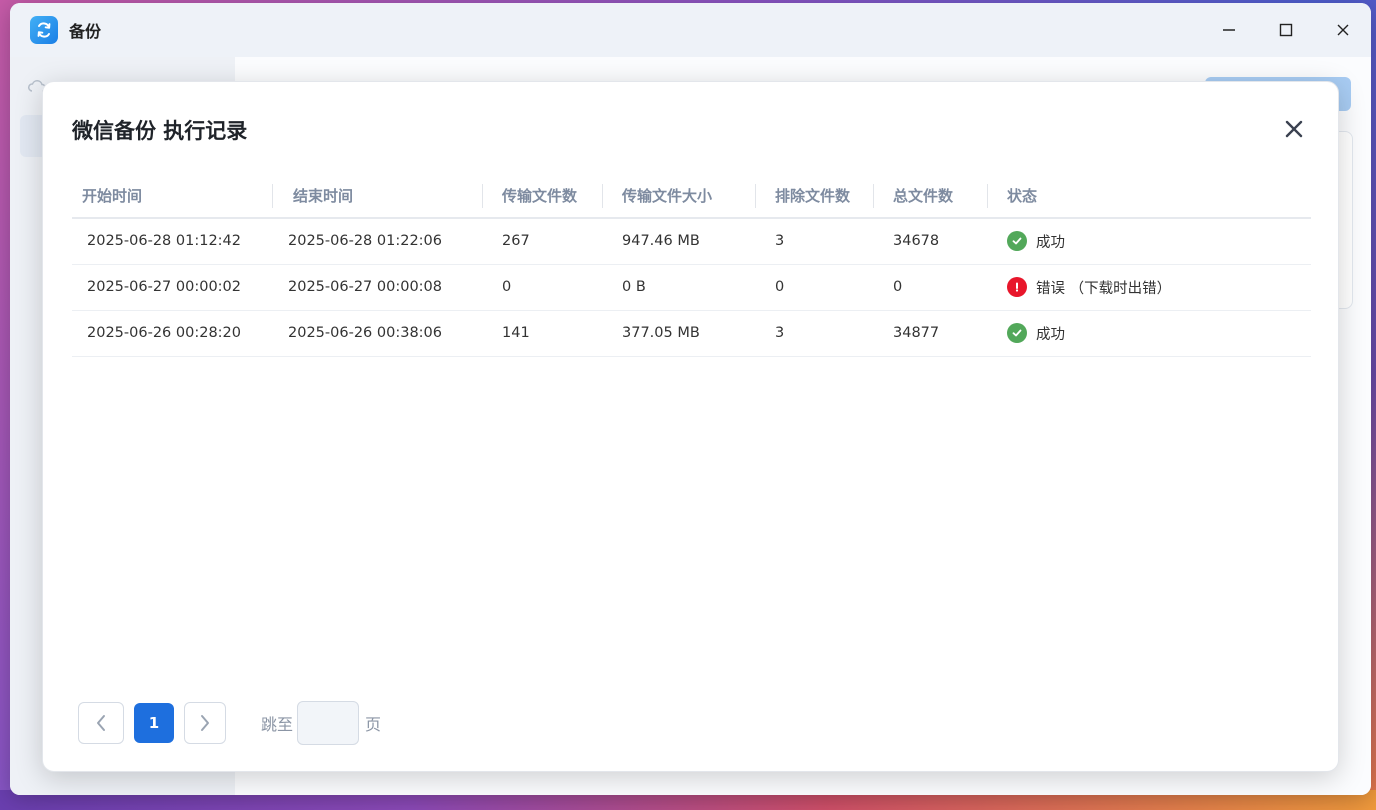 The height and width of the screenshot is (810, 1376). What do you see at coordinates (277, 724) in the screenshot?
I see `jump-label: 跳至` at bounding box center [277, 724].